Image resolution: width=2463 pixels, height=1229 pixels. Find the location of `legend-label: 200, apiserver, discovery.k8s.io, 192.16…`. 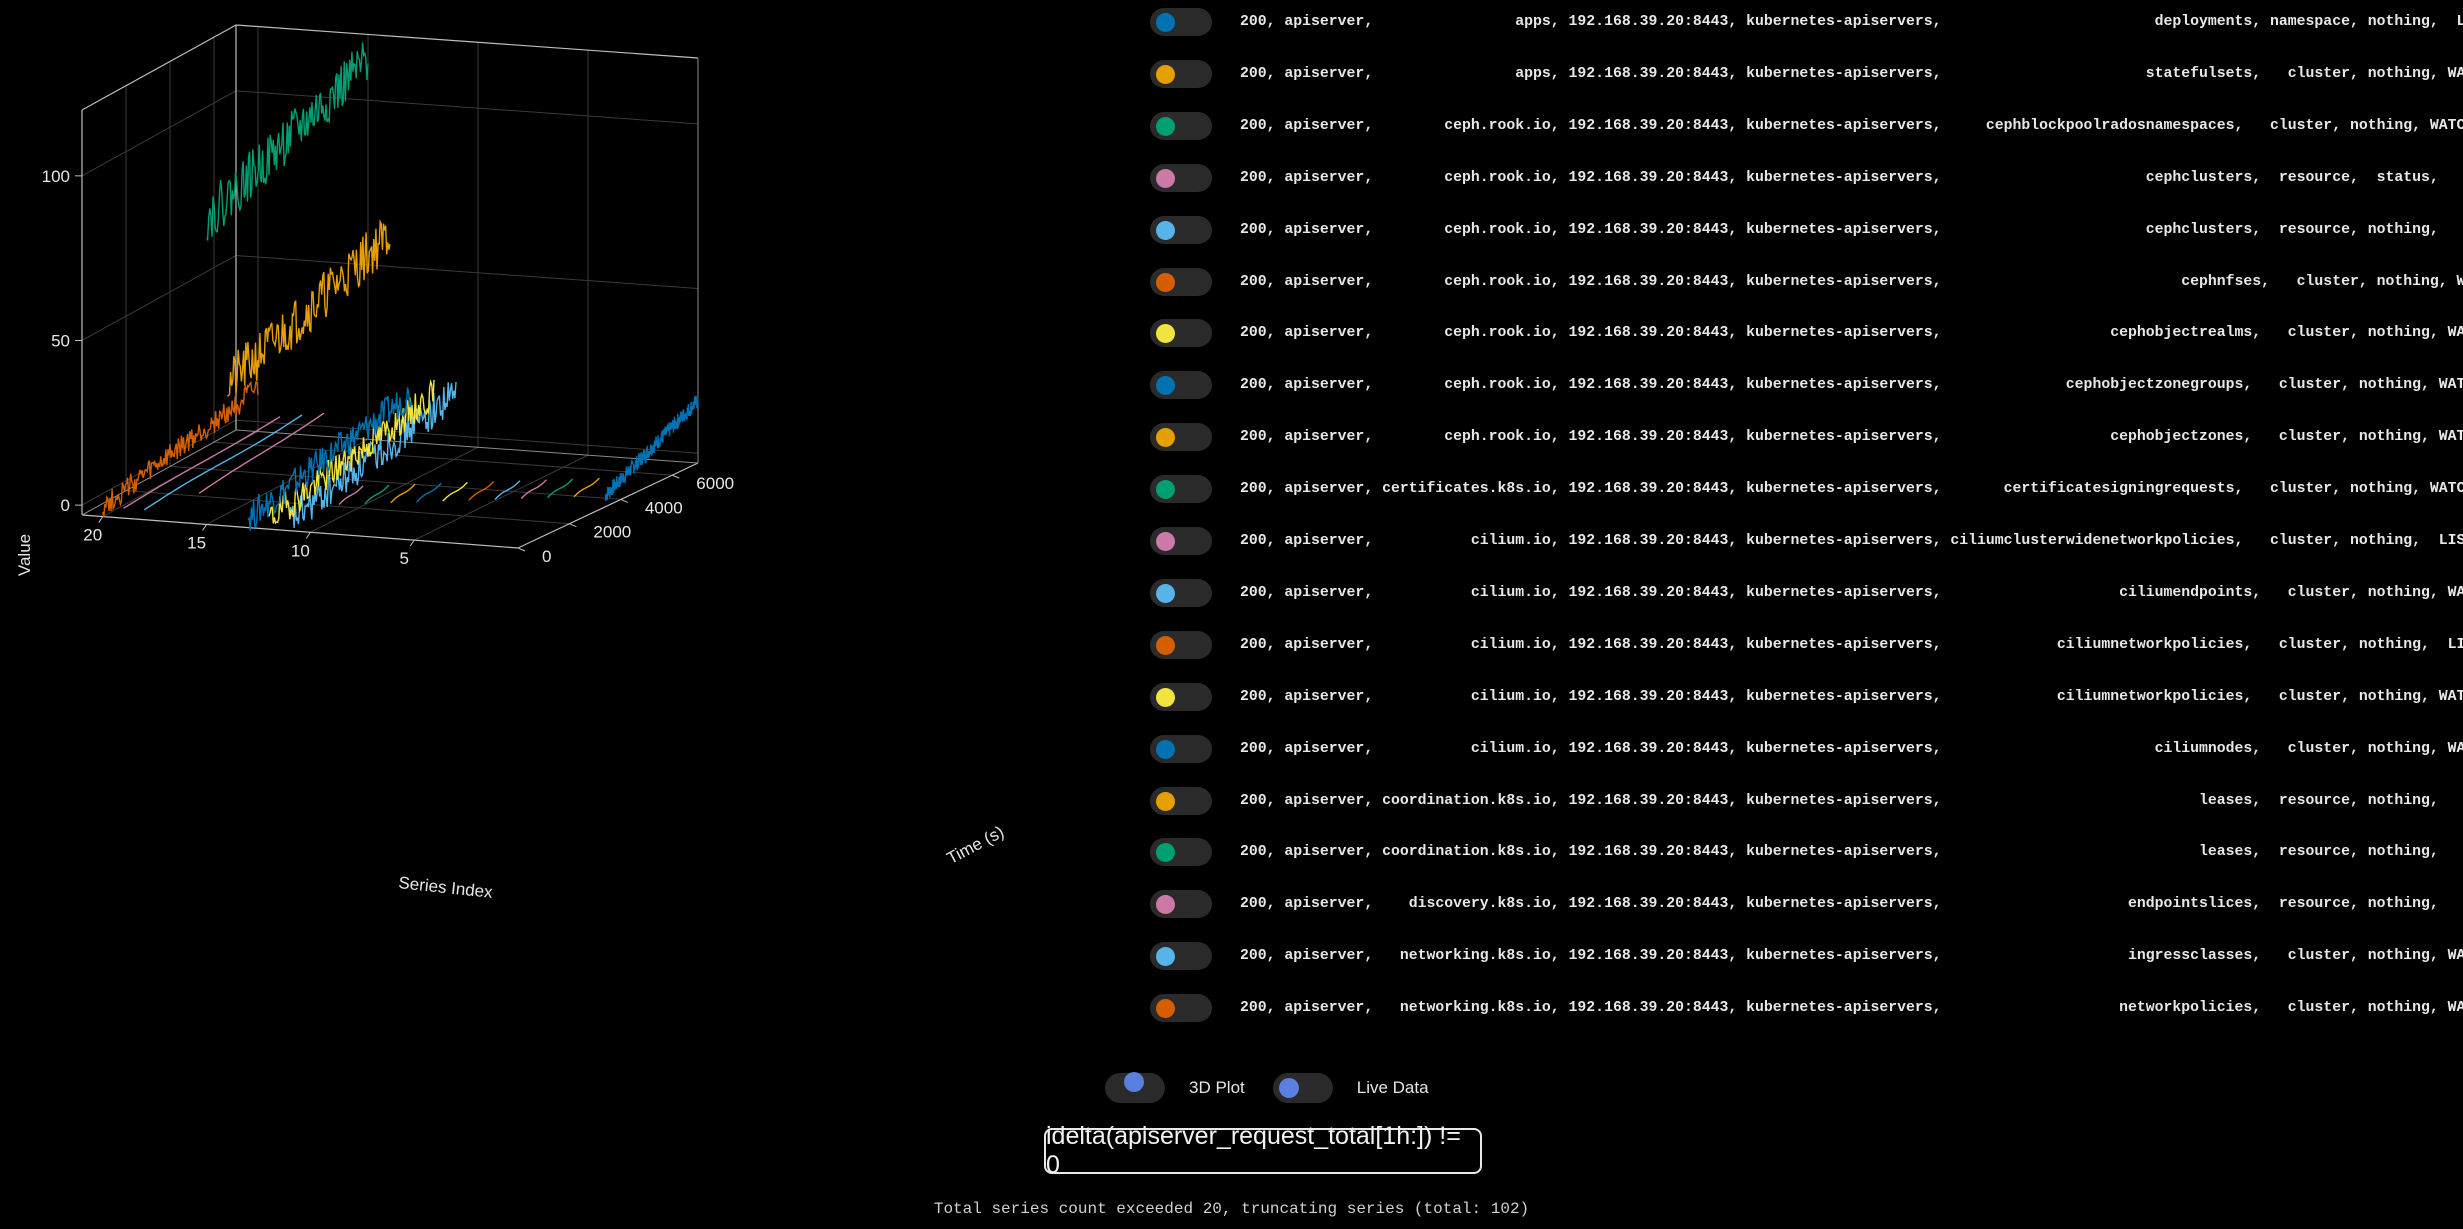

legend-label: 200, apiserver, discovery.k8s.io, 192.16… is located at coordinates (1851, 904).